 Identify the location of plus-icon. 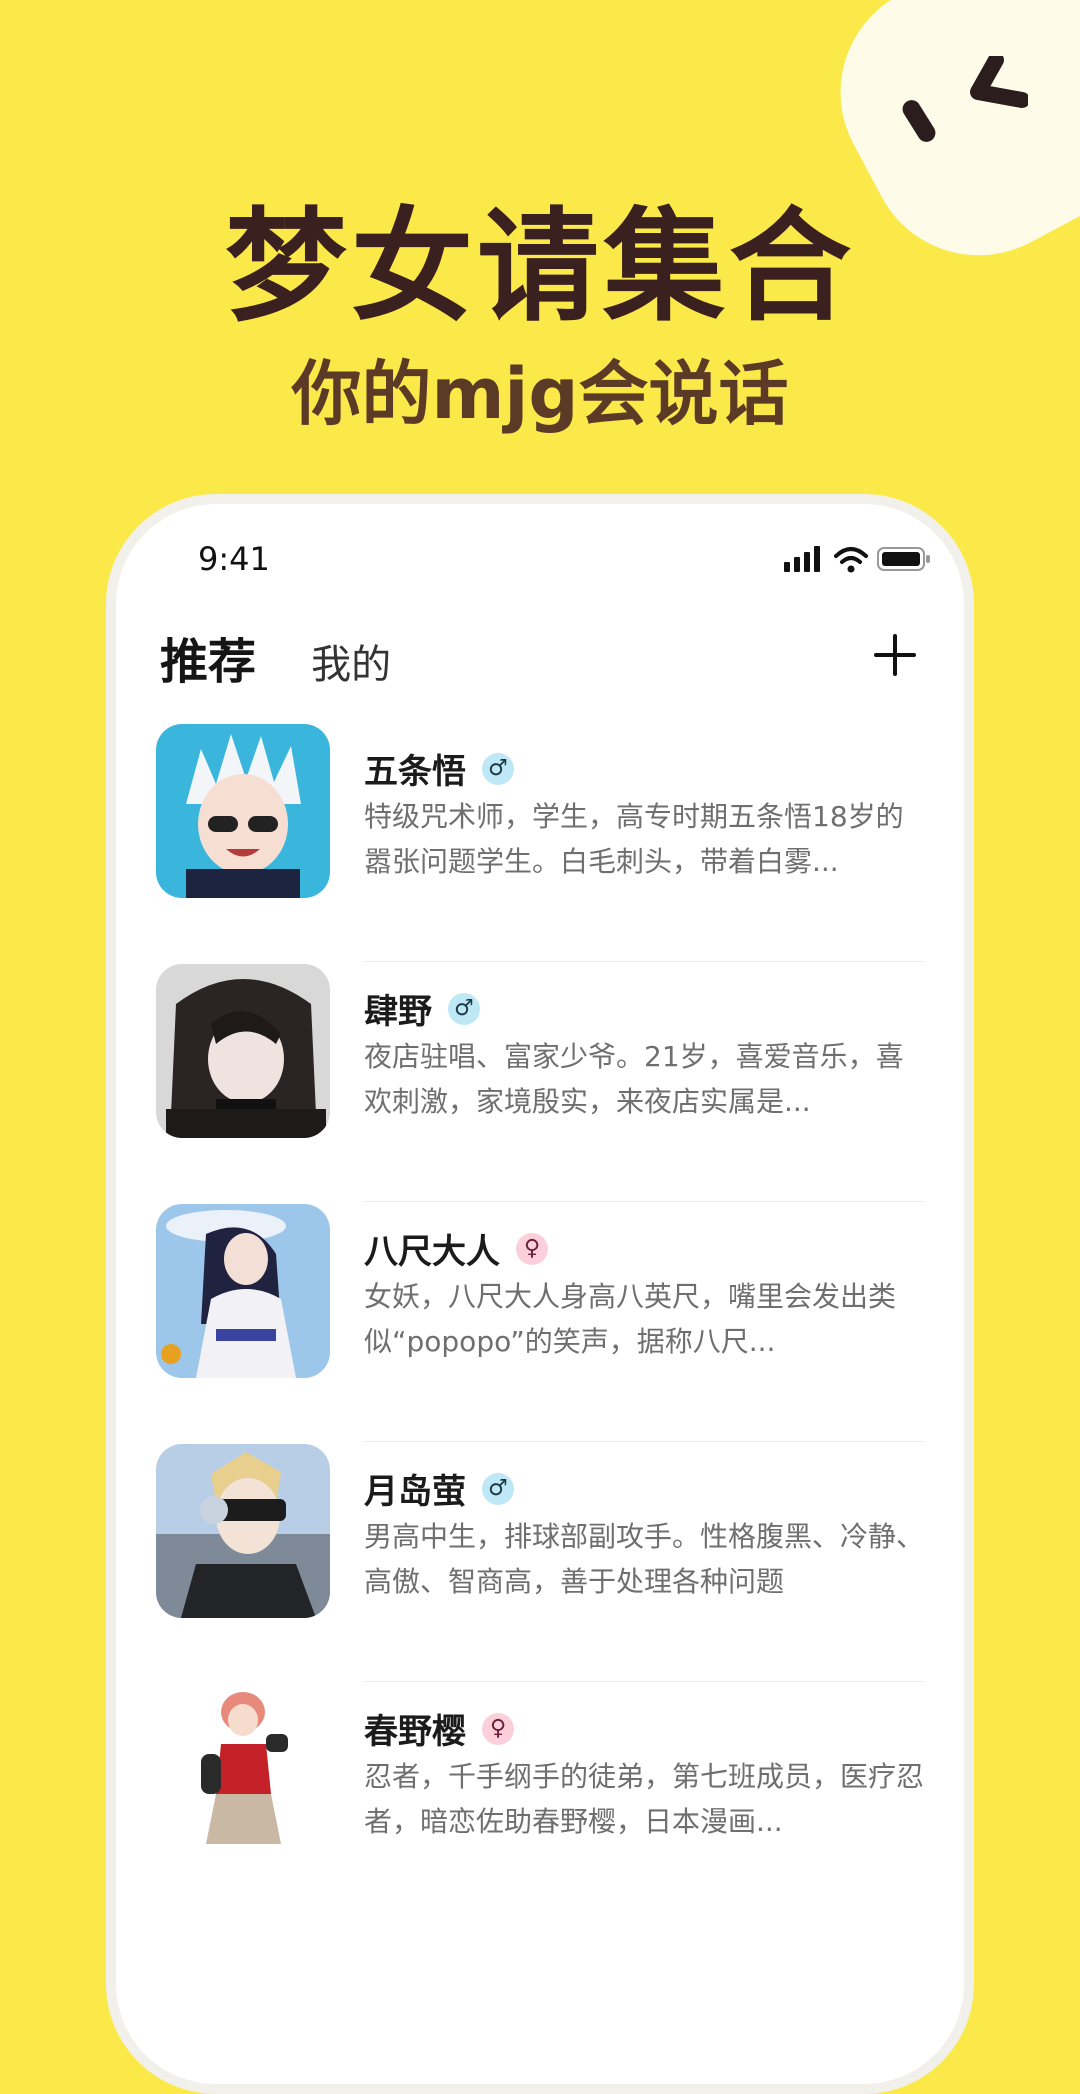
(895, 655).